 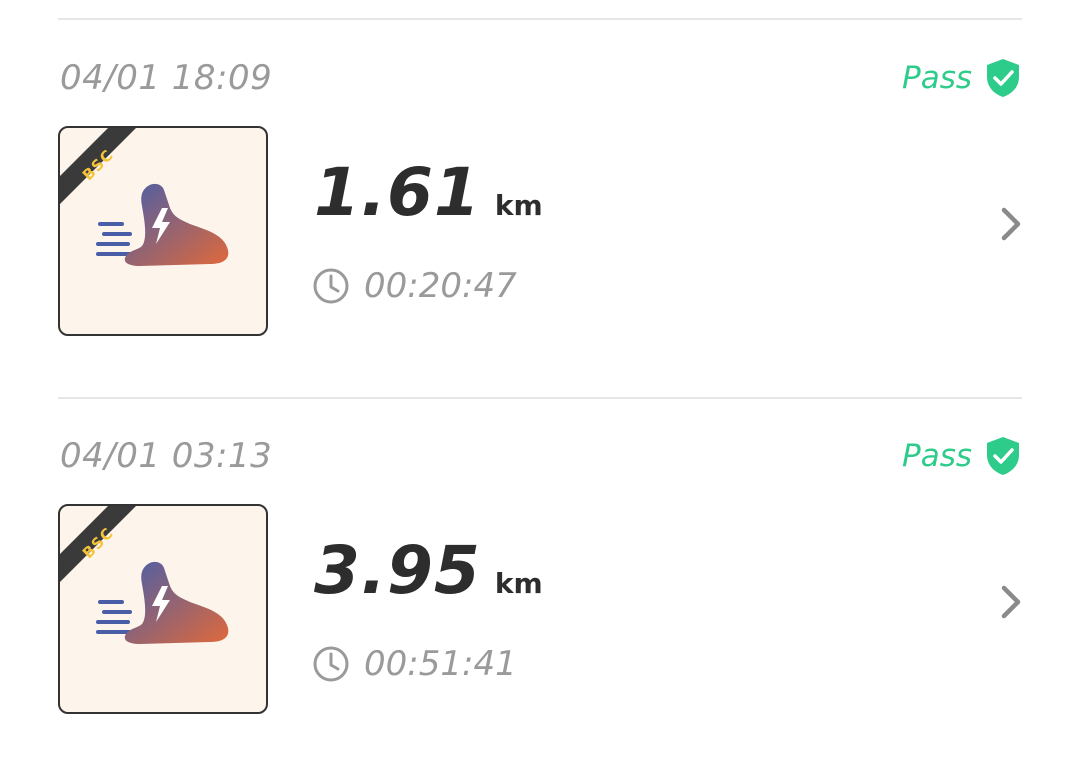 I want to click on duration-readout: 00:51:41, so click(x=414, y=664).